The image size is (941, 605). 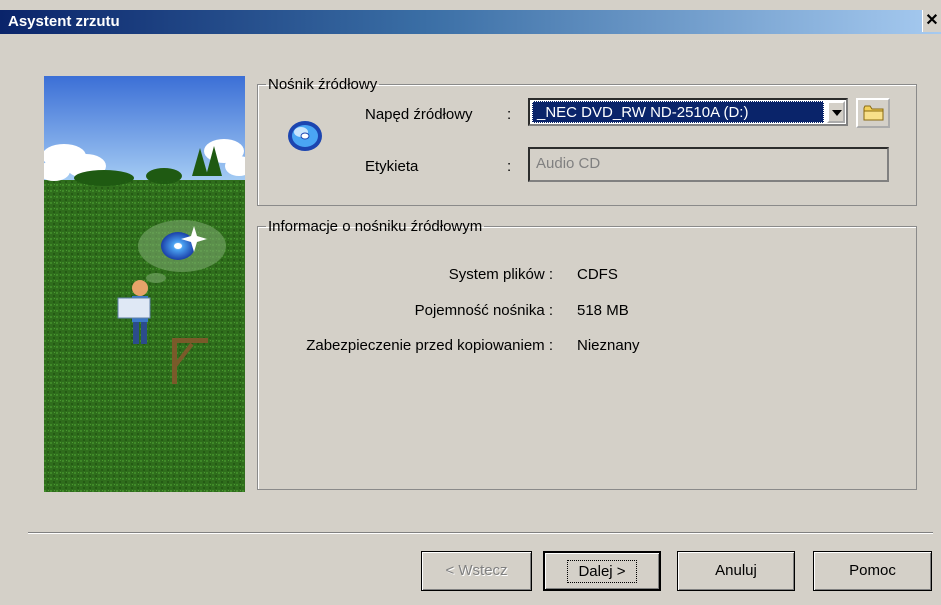 What do you see at coordinates (392, 166) in the screenshot?
I see `label-label: Etykieta` at bounding box center [392, 166].